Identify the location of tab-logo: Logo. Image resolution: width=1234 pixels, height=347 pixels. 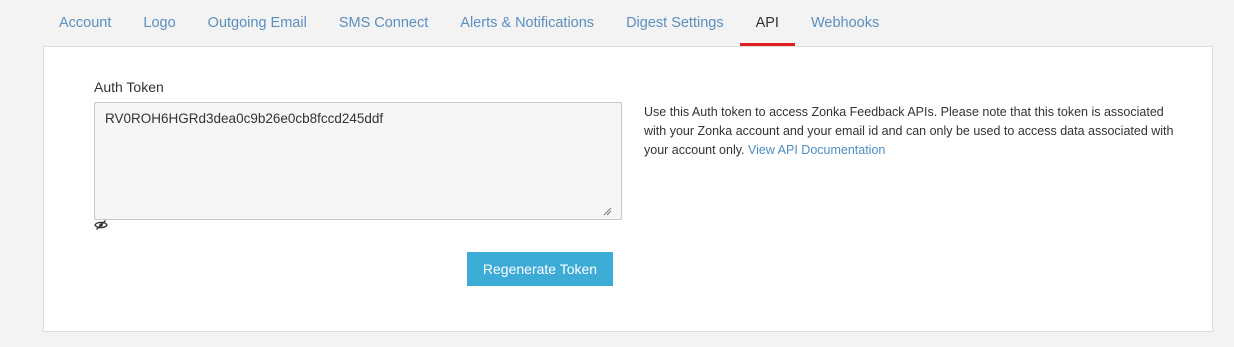
(159, 23).